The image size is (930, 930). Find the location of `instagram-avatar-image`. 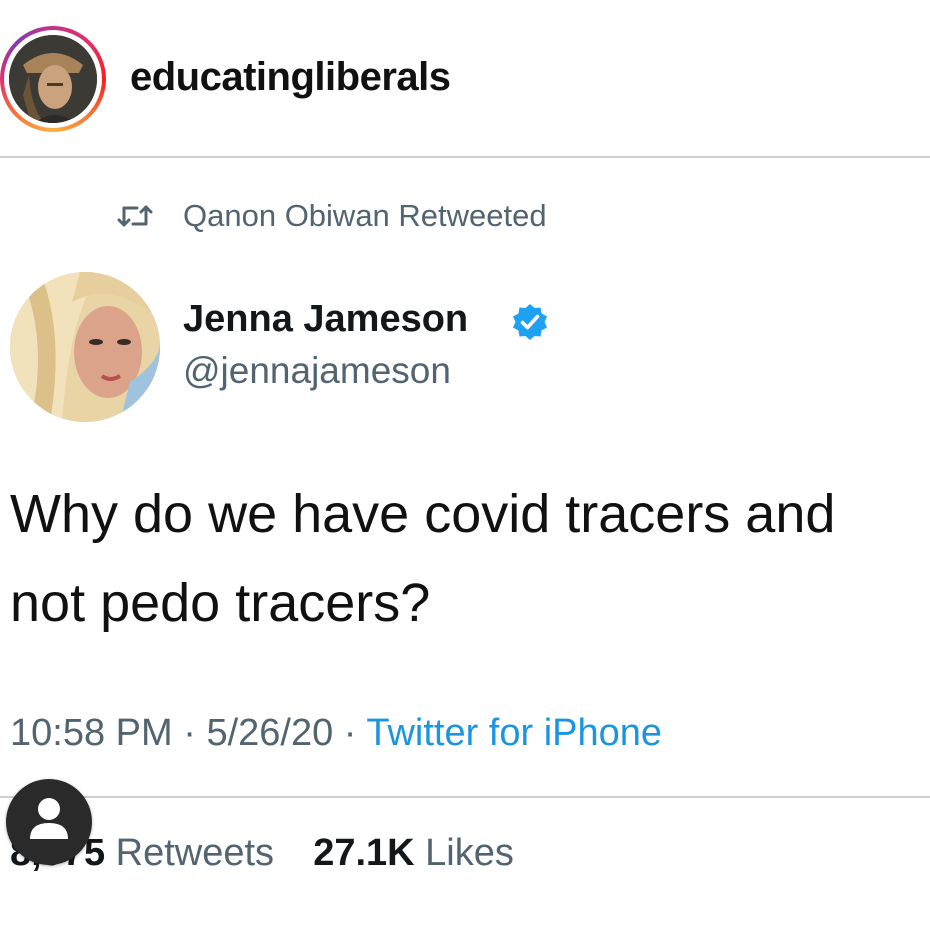

instagram-avatar-image is located at coordinates (53, 79).